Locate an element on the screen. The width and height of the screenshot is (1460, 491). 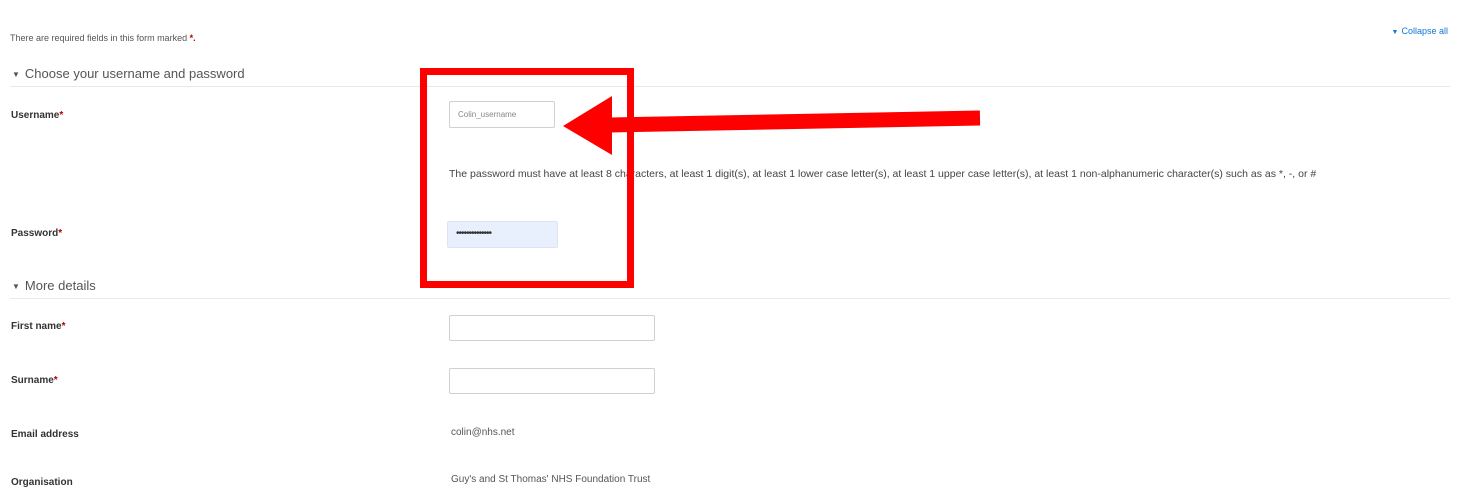
password-input: •••••••••••••• is located at coordinates (502, 234).